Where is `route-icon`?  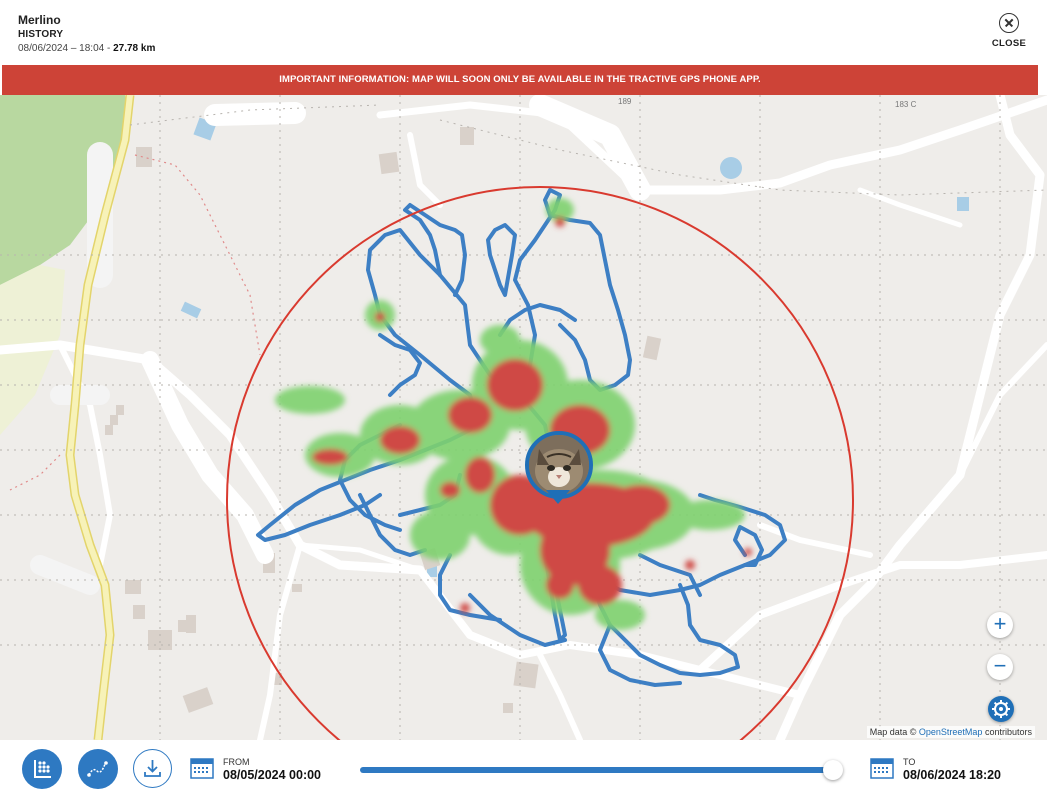
route-icon is located at coordinates (97, 769).